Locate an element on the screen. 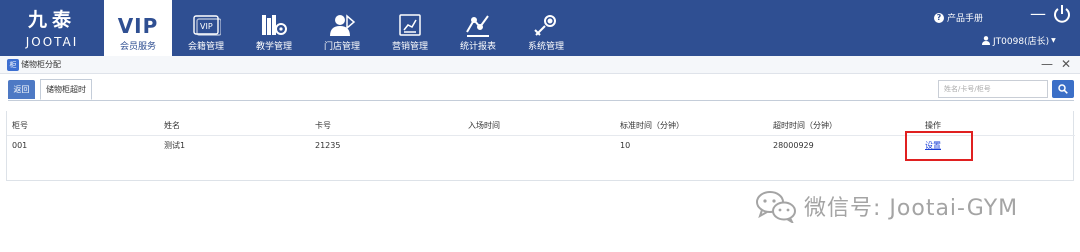 This screenshot has width=1080, height=252. search-icon is located at coordinates (1063, 89).